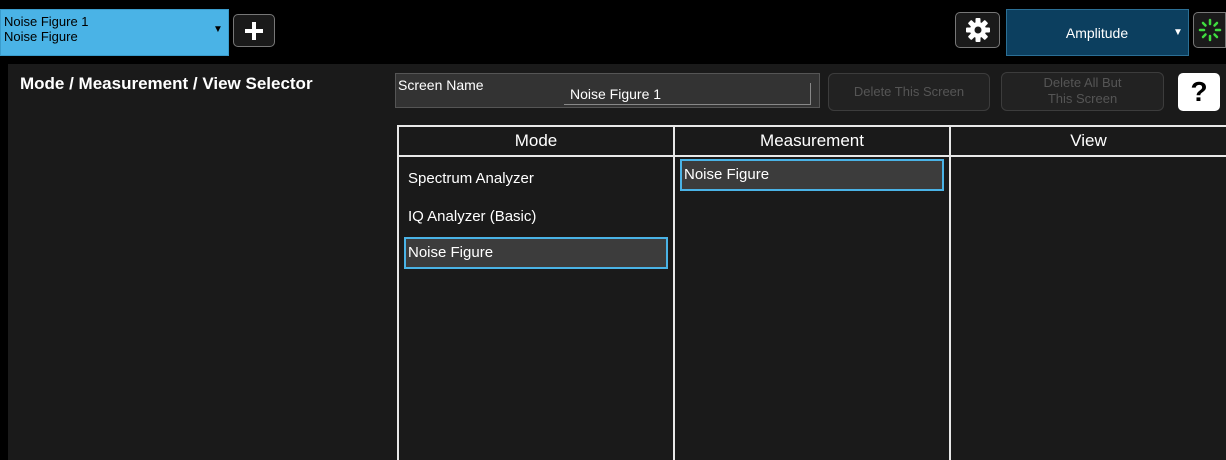 Image resolution: width=1226 pixels, height=460 pixels. What do you see at coordinates (536, 179) in the screenshot?
I see `mode-item-spectrum-analyzer: Spectrum Analyzer` at bounding box center [536, 179].